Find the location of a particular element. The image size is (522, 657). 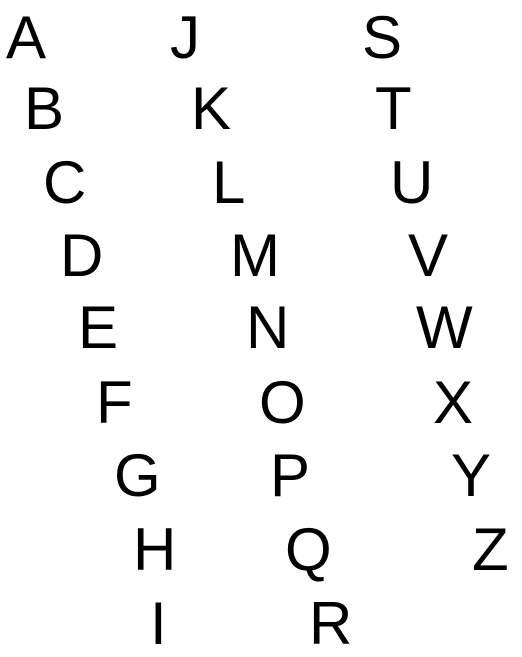

letter-k: K is located at coordinates (211, 108).